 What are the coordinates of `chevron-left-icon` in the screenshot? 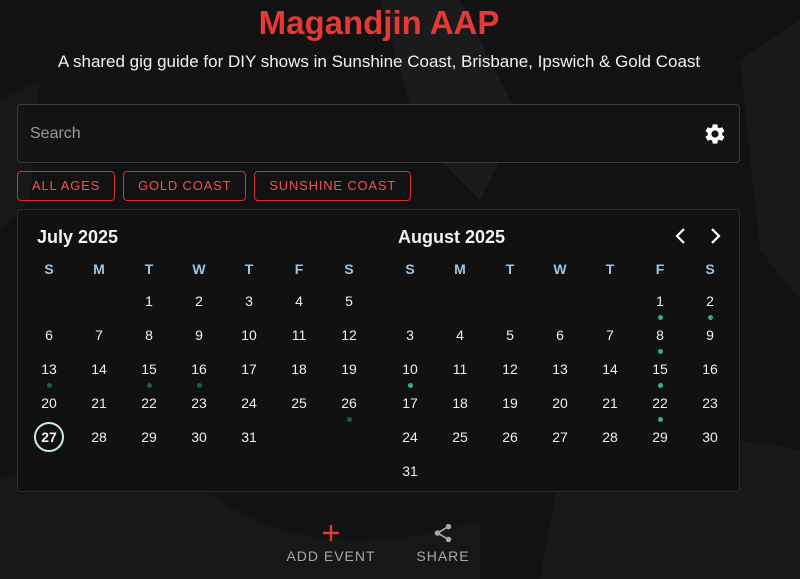 It's located at (681, 236).